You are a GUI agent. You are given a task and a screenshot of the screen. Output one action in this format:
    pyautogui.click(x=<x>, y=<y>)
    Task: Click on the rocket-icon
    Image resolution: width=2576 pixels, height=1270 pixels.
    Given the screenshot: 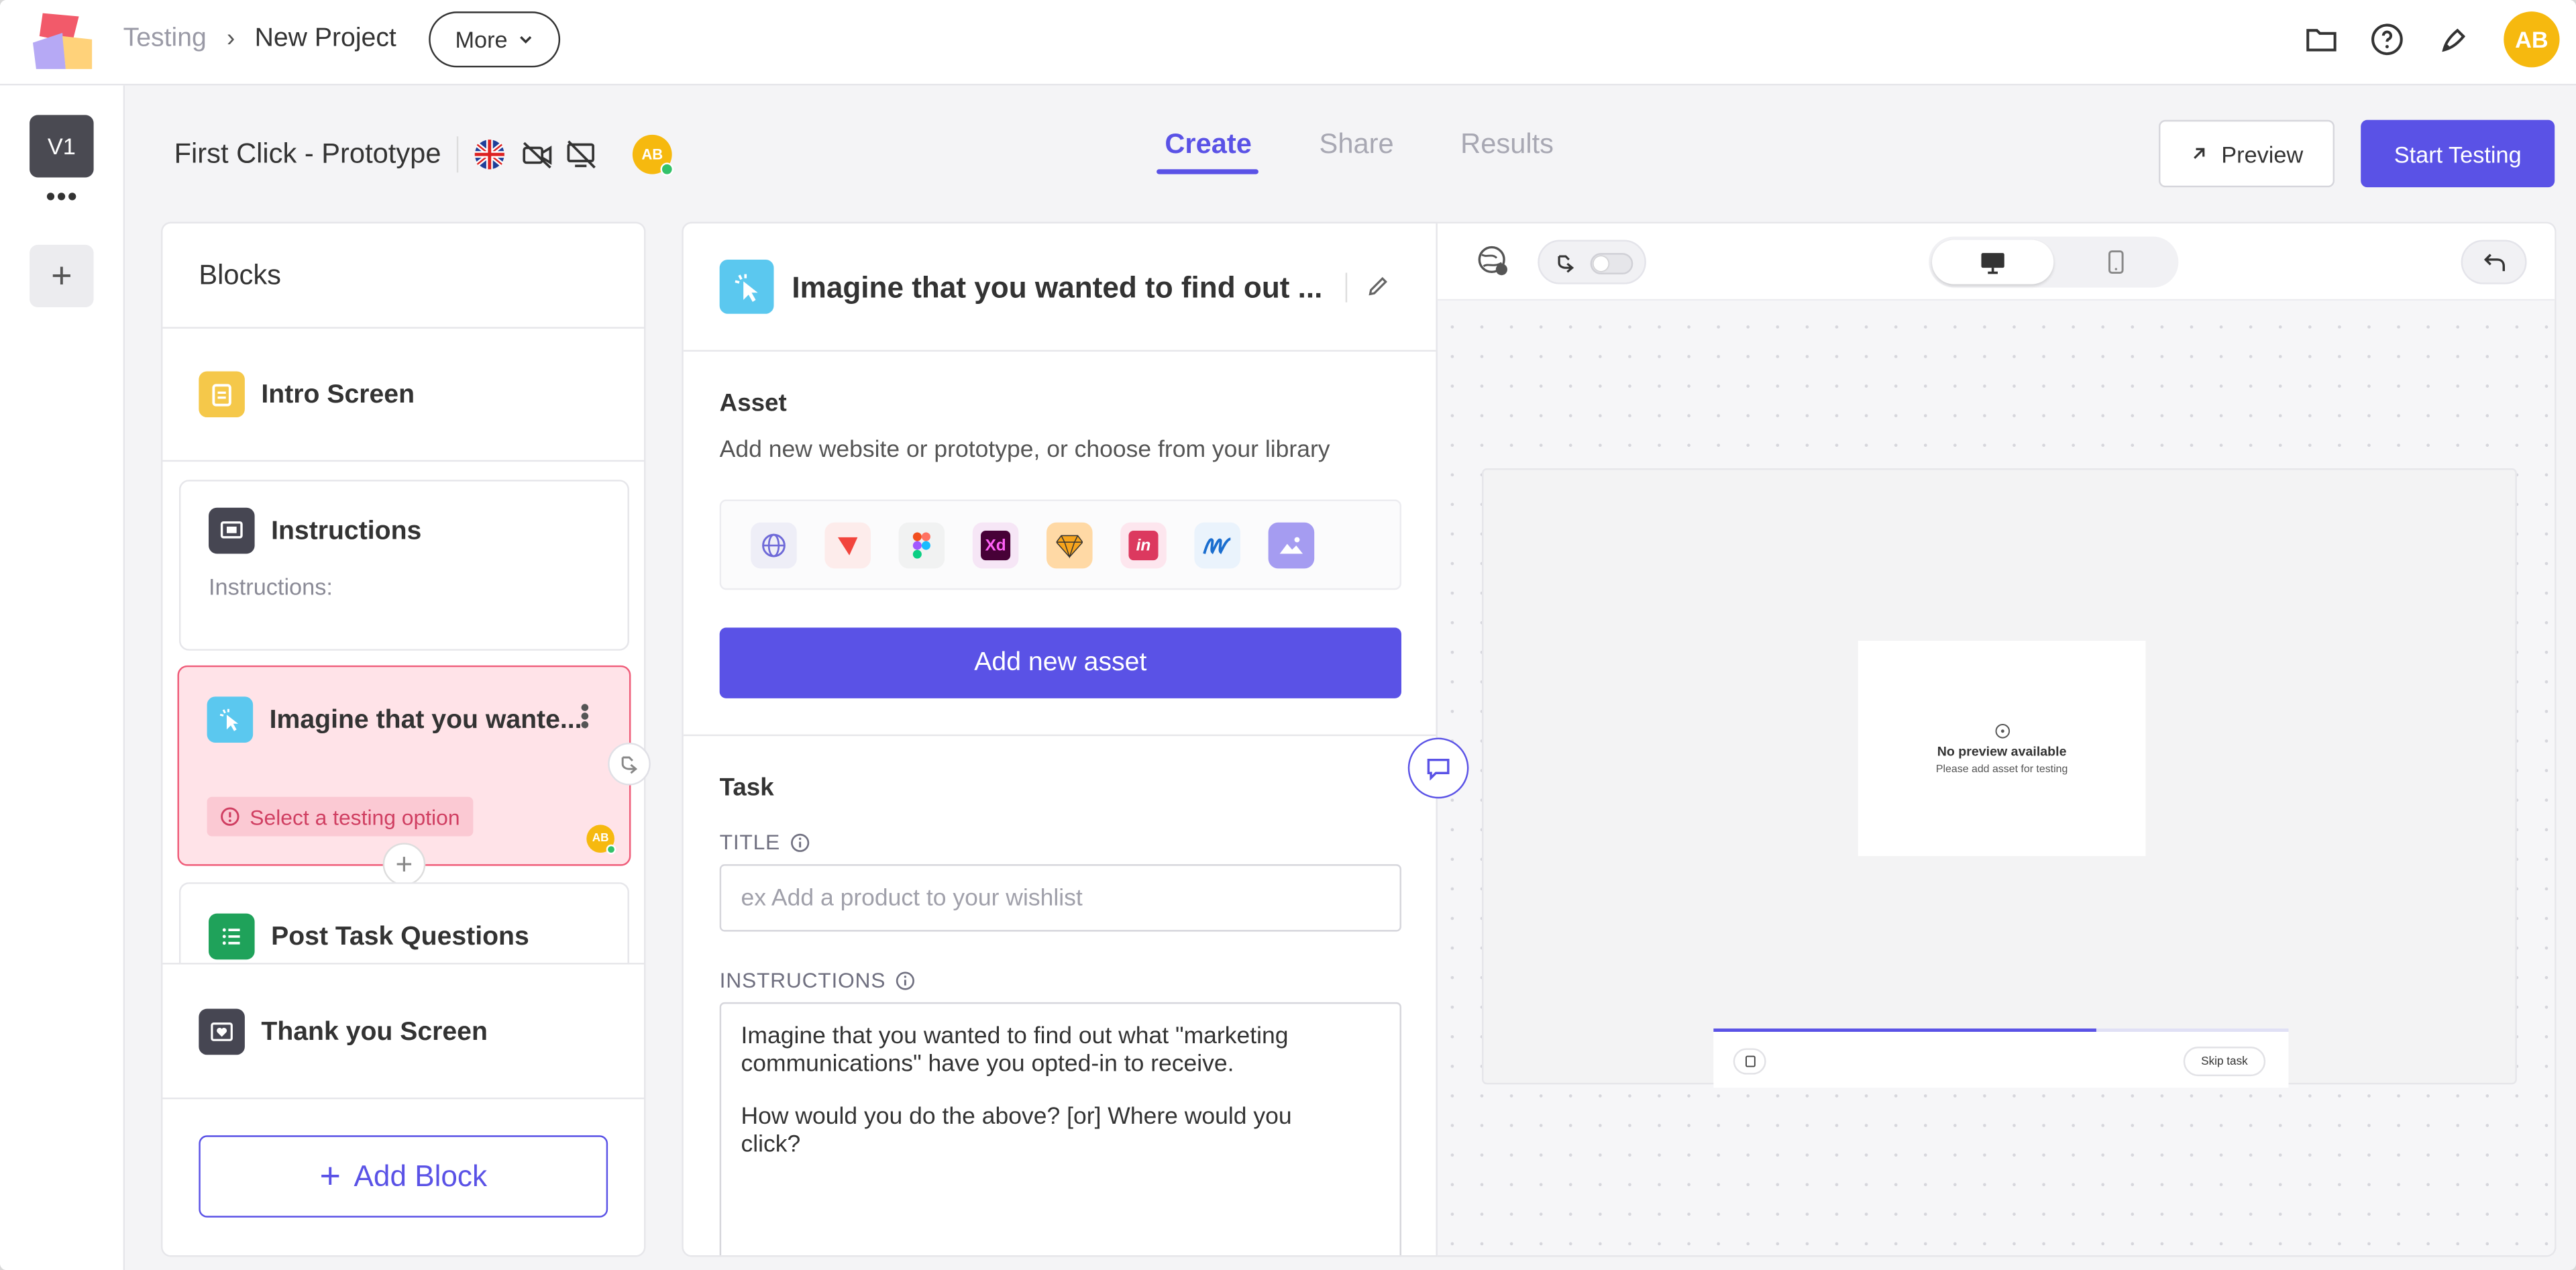 What is the action you would take?
    pyautogui.click(x=2454, y=39)
    